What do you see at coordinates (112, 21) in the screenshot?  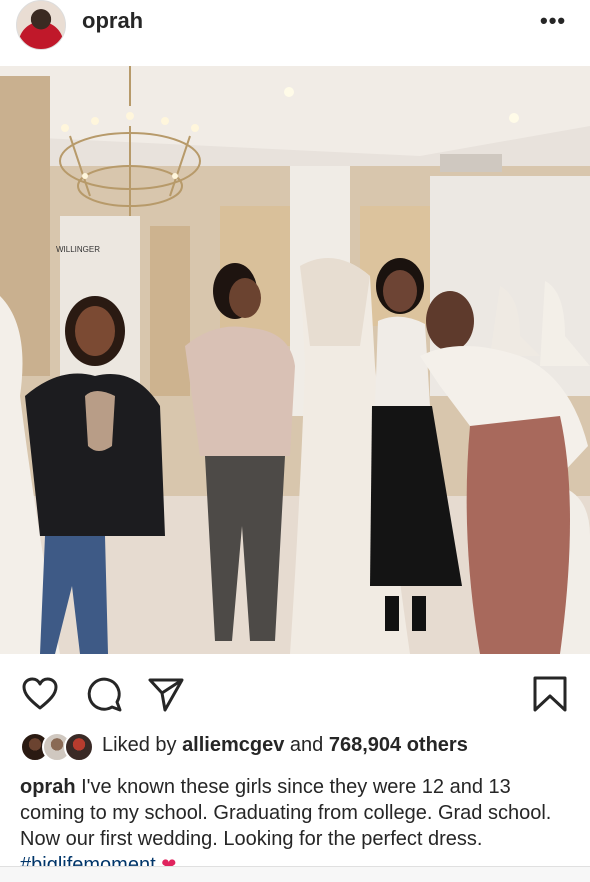 I see `post-username: oprah` at bounding box center [112, 21].